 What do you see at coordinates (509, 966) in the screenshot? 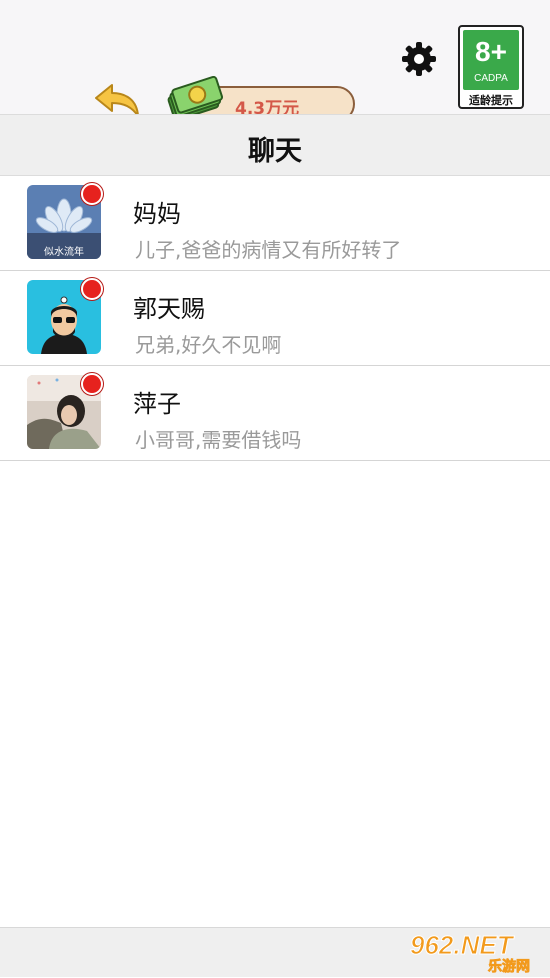
I see `svg-text: 乐游网` at bounding box center [509, 966].